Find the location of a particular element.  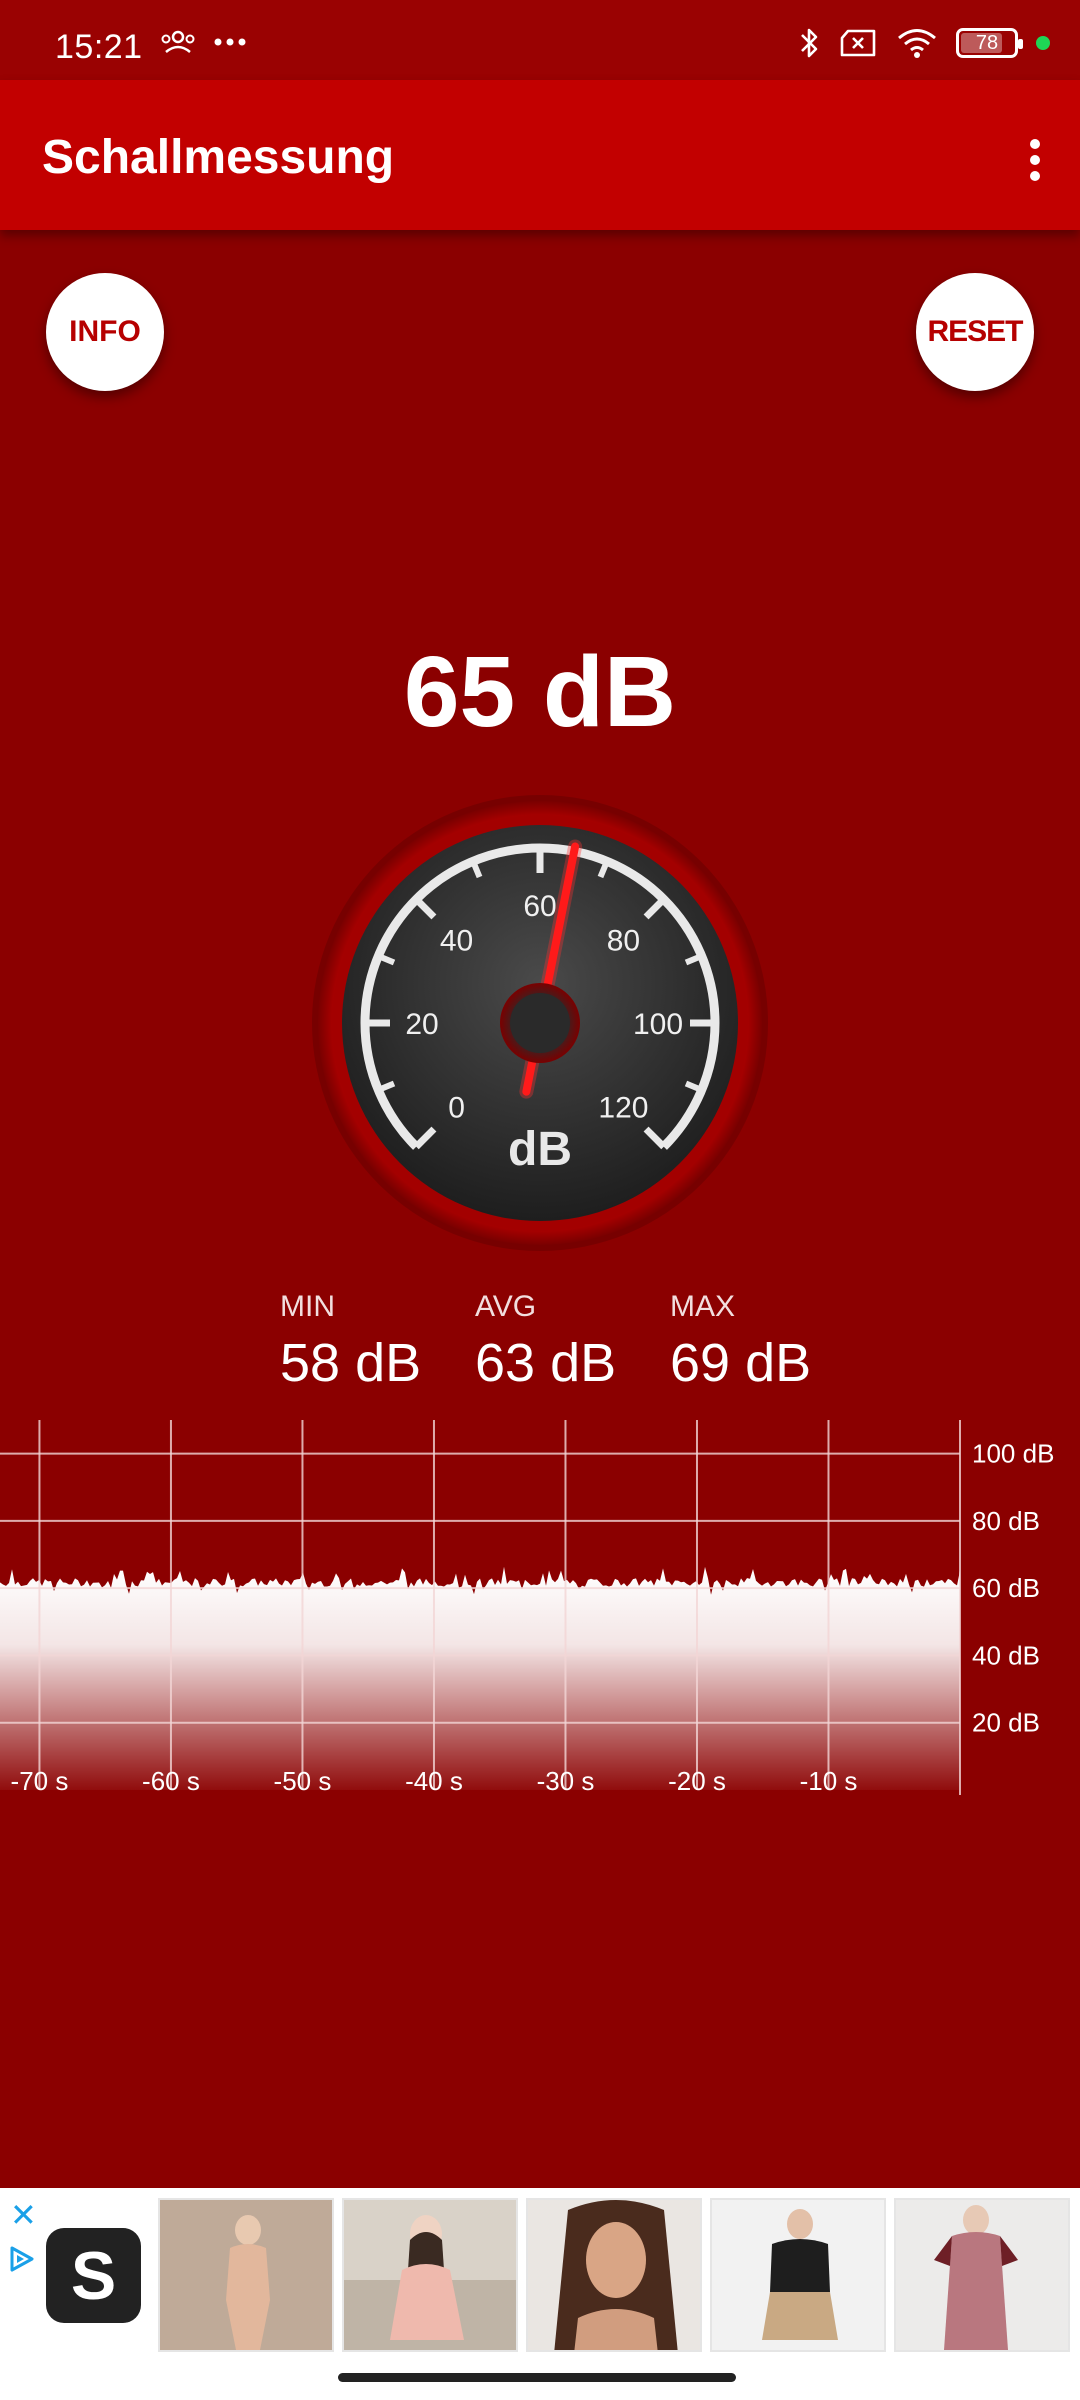

info-button: INFO is located at coordinates (105, 332).